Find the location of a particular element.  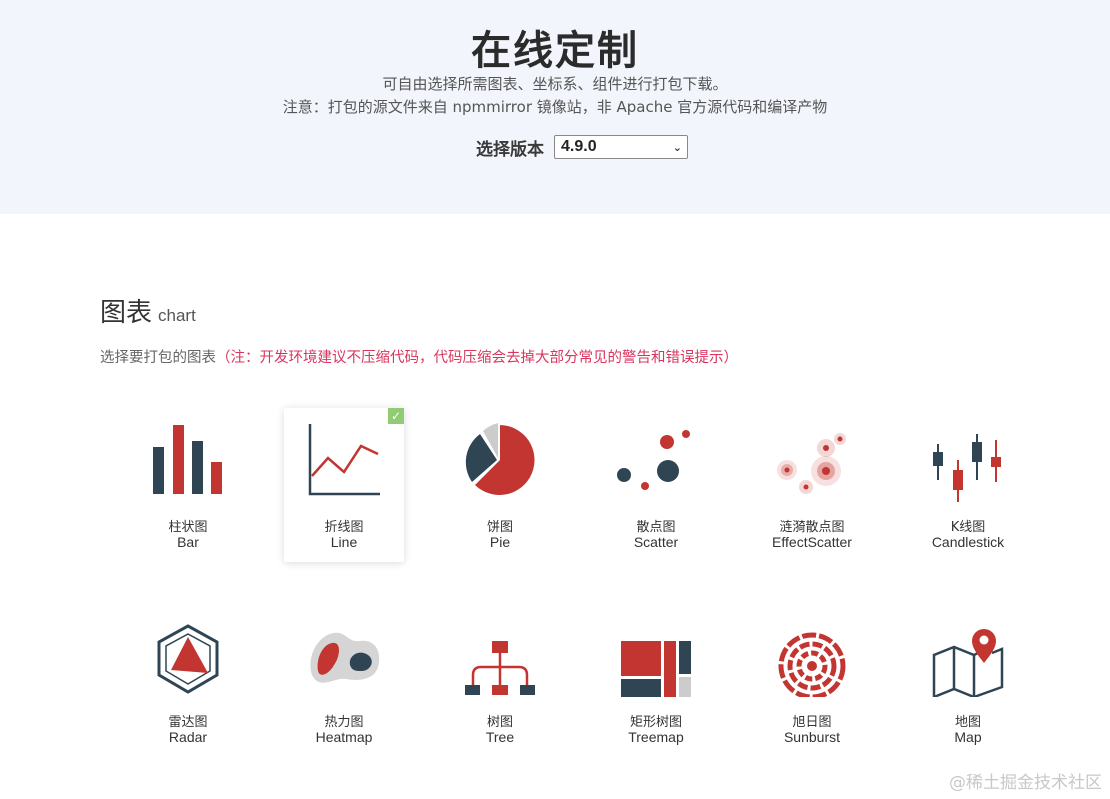

watermark: @稀土掘金技术社区 is located at coordinates (1025, 783).